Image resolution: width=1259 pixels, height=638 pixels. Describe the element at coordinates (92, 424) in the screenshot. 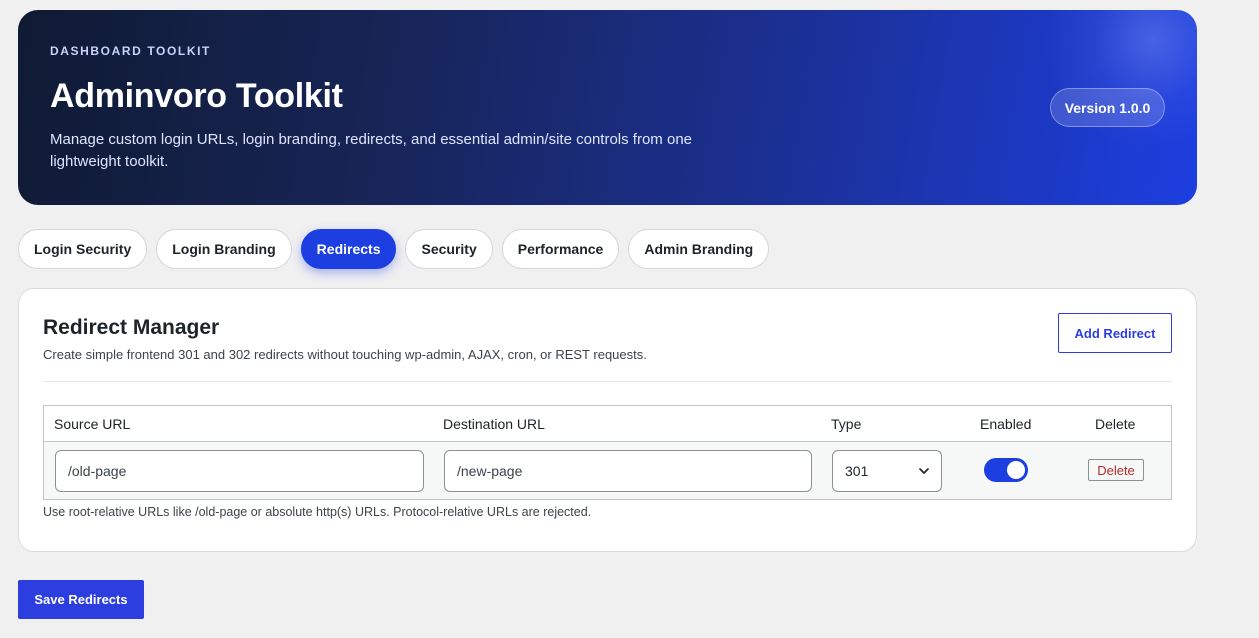

I see `column-header-source: Source URL` at that location.